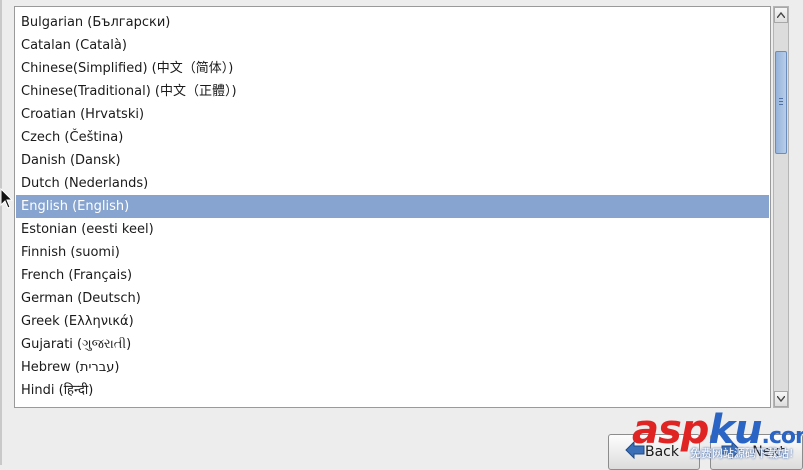 Image resolution: width=803 pixels, height=470 pixels. I want to click on list-item: Czech (Čeština), so click(392, 137).